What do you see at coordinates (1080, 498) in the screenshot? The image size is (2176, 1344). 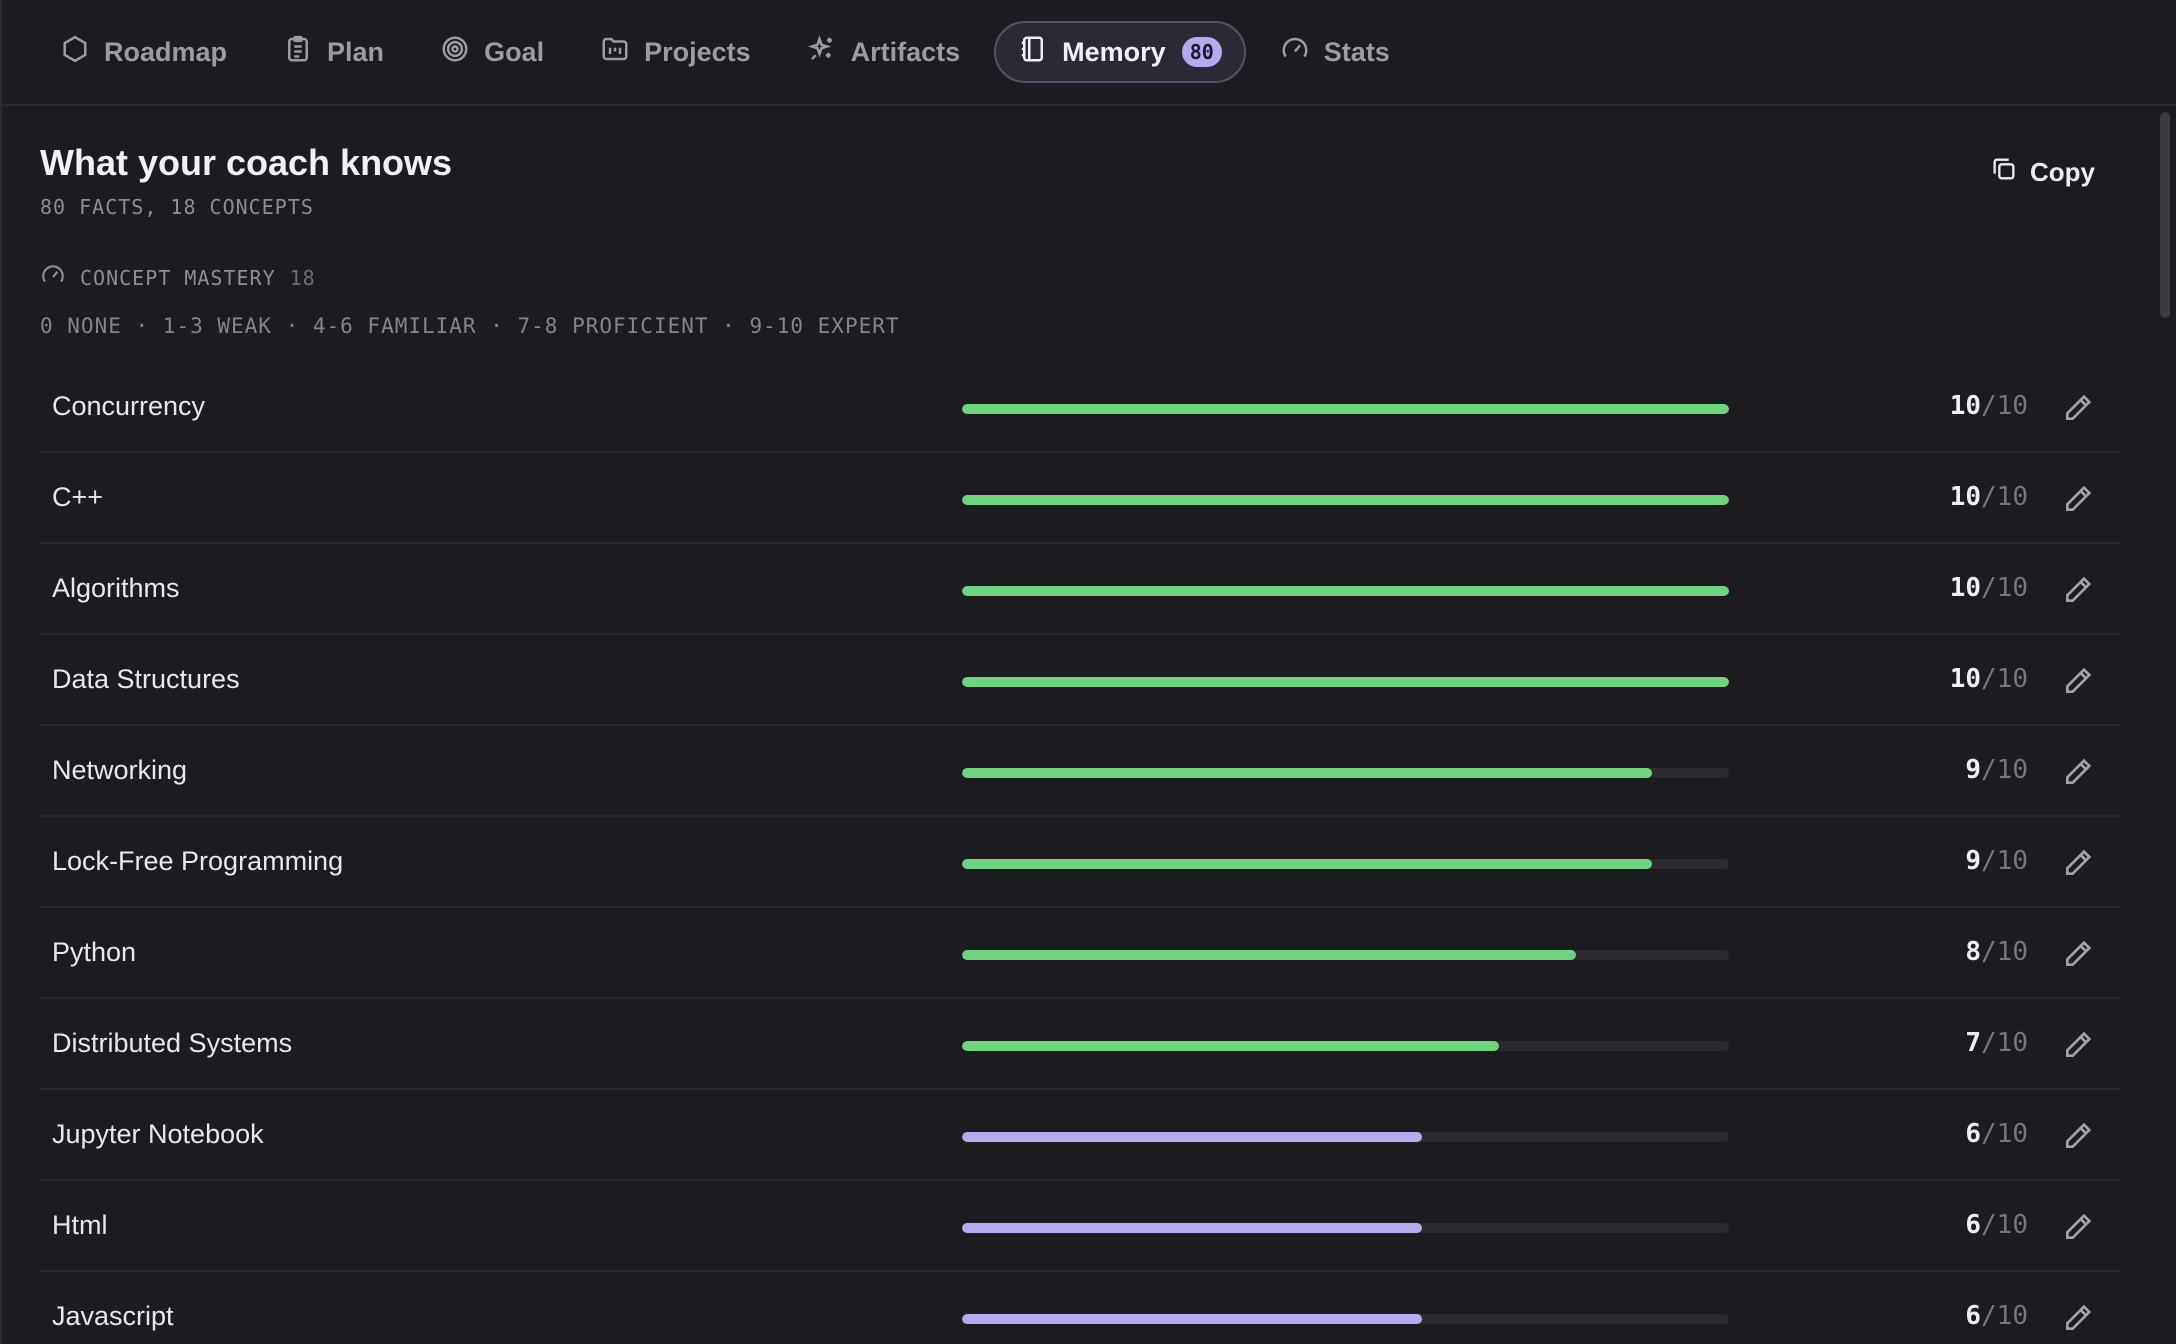 I see `concept-row: C++ 10/10` at bounding box center [1080, 498].